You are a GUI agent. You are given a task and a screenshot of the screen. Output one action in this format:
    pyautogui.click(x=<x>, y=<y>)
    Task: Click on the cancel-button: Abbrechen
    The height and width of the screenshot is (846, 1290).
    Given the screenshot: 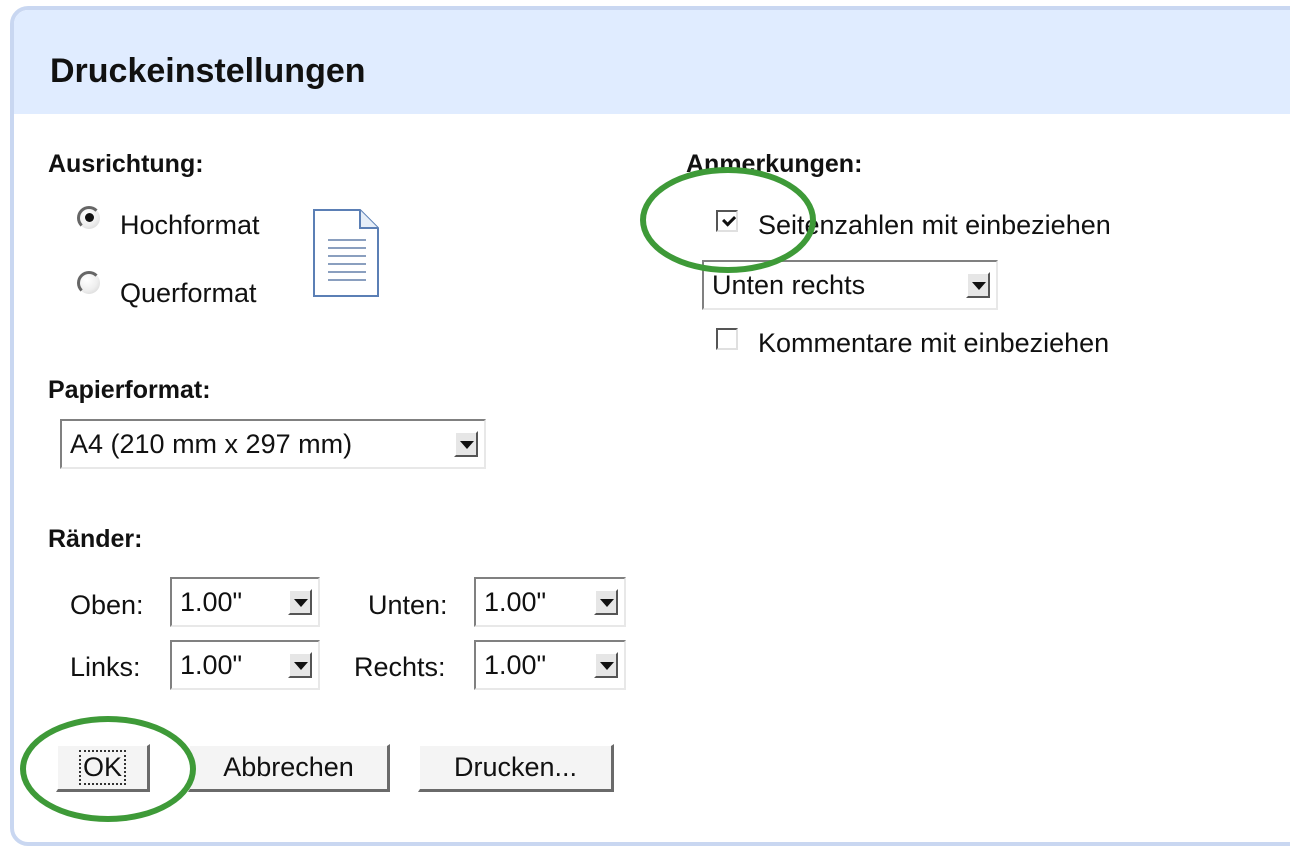 What is the action you would take?
    pyautogui.click(x=289, y=768)
    